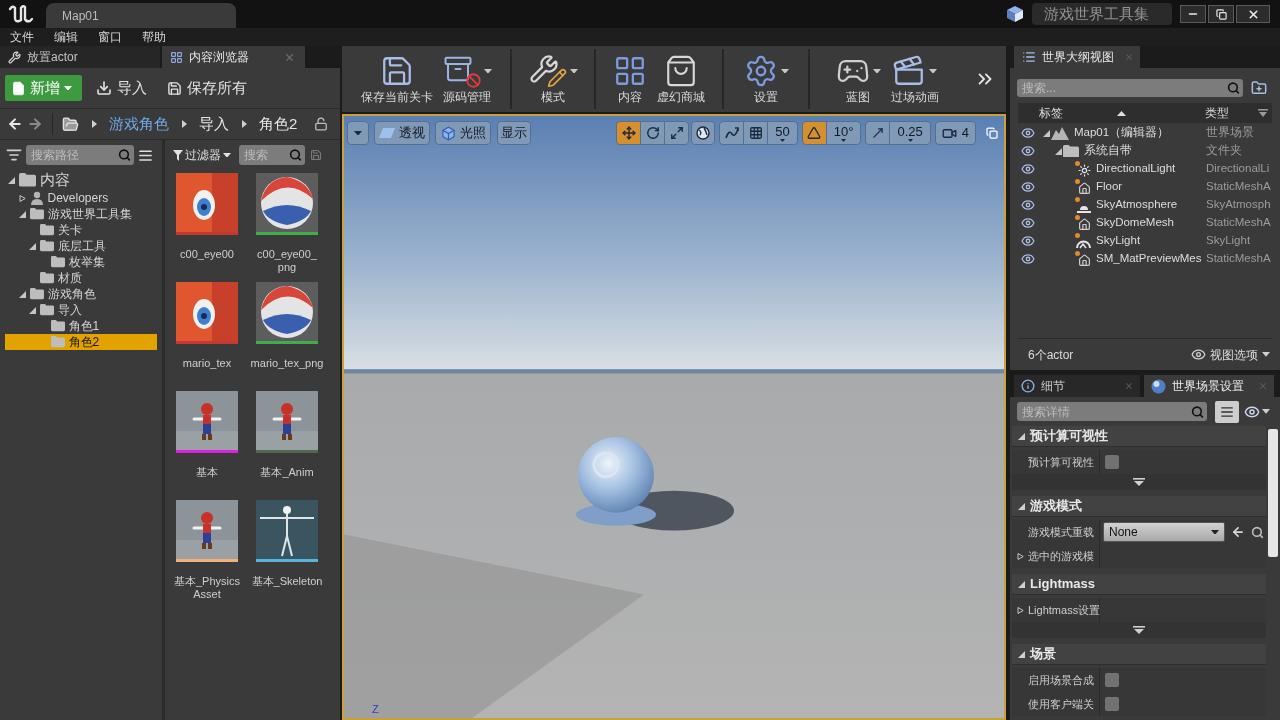  Describe the element at coordinates (1217, 113) in the screenshot. I see `column-header: 类型` at that location.